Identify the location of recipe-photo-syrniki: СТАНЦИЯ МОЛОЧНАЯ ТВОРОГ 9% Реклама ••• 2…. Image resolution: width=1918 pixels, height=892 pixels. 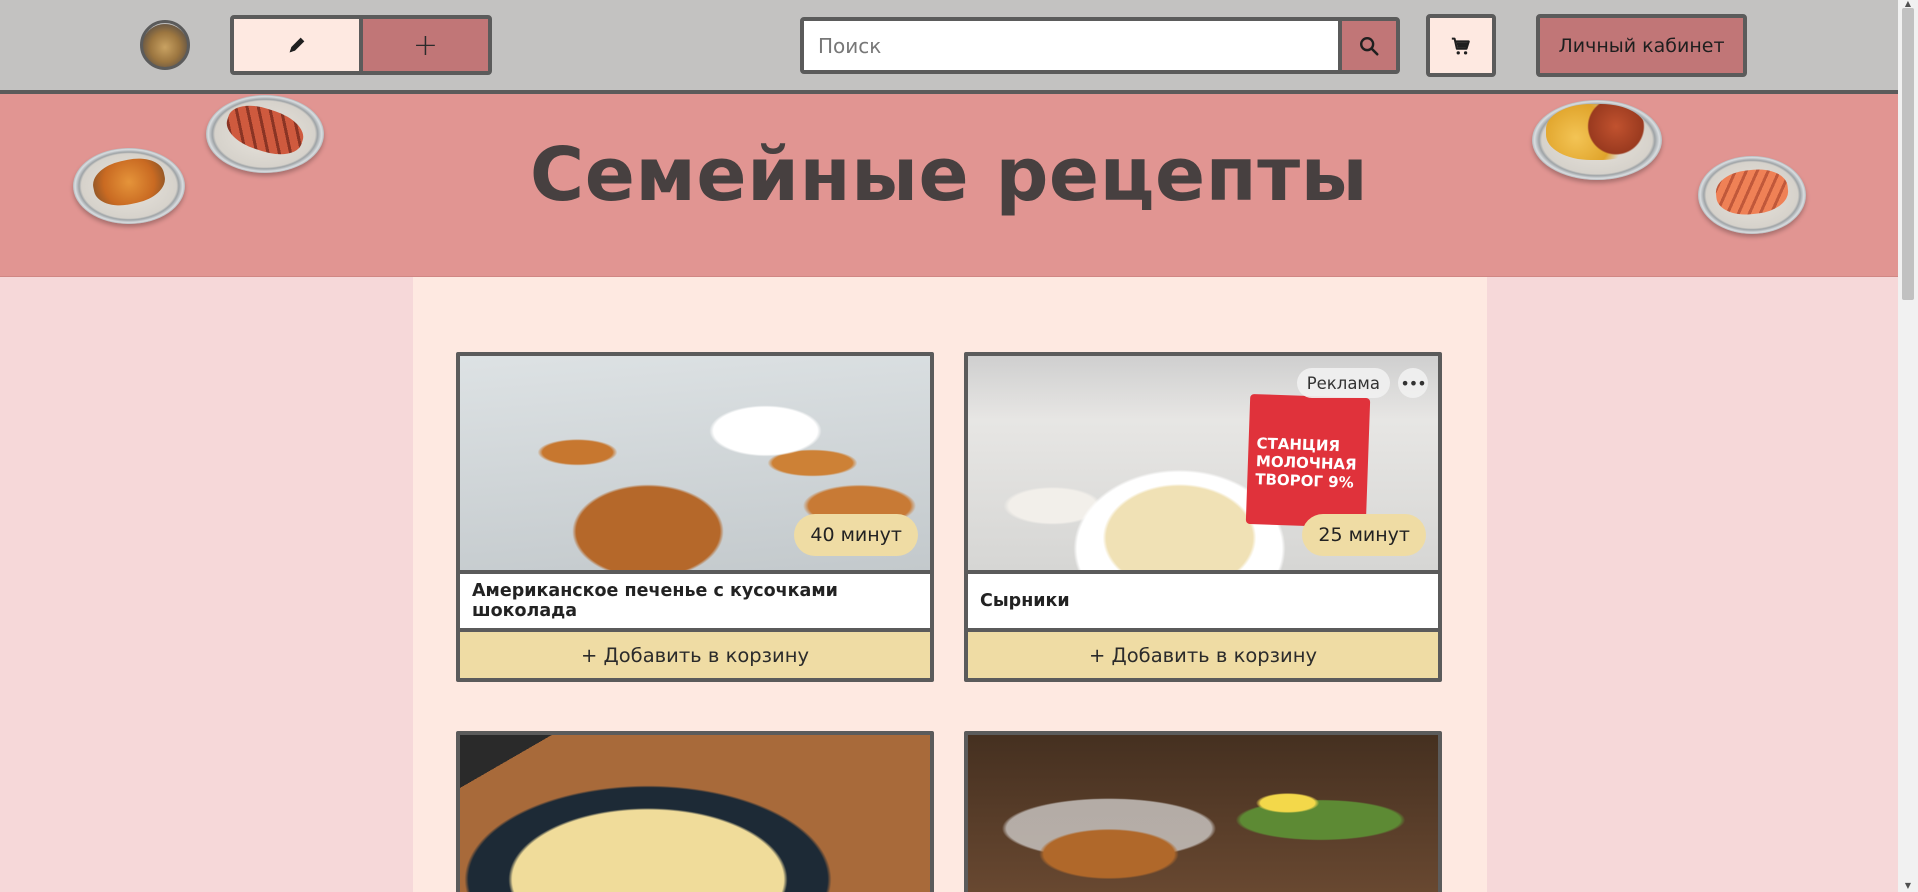
(1203, 465).